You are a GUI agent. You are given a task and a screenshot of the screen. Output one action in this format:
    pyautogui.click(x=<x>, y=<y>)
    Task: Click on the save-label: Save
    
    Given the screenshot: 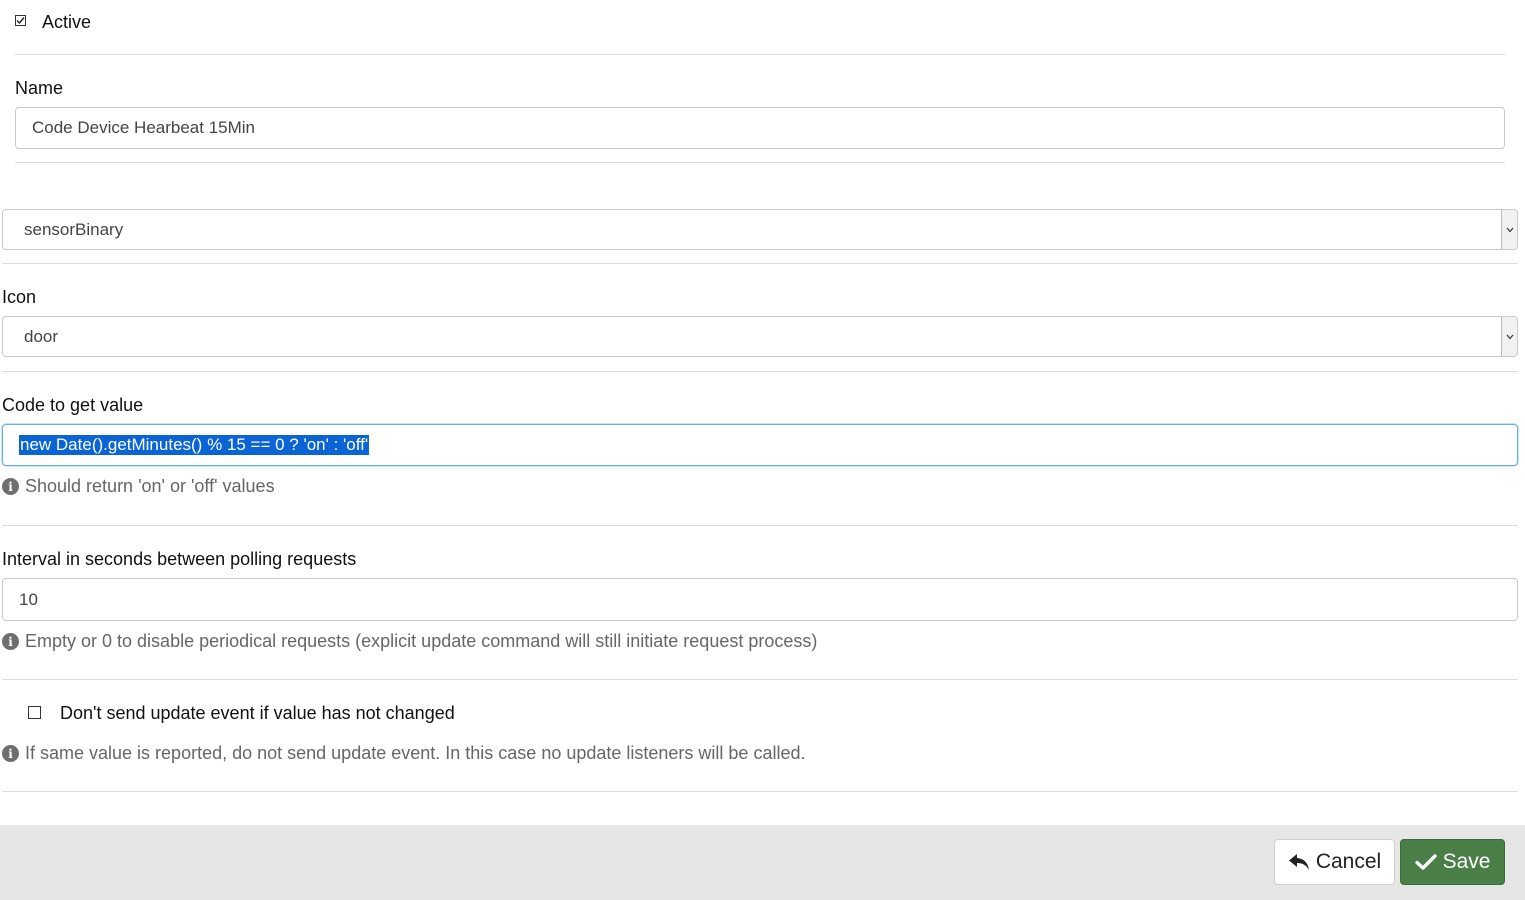 What is the action you would take?
    pyautogui.click(x=1466, y=861)
    